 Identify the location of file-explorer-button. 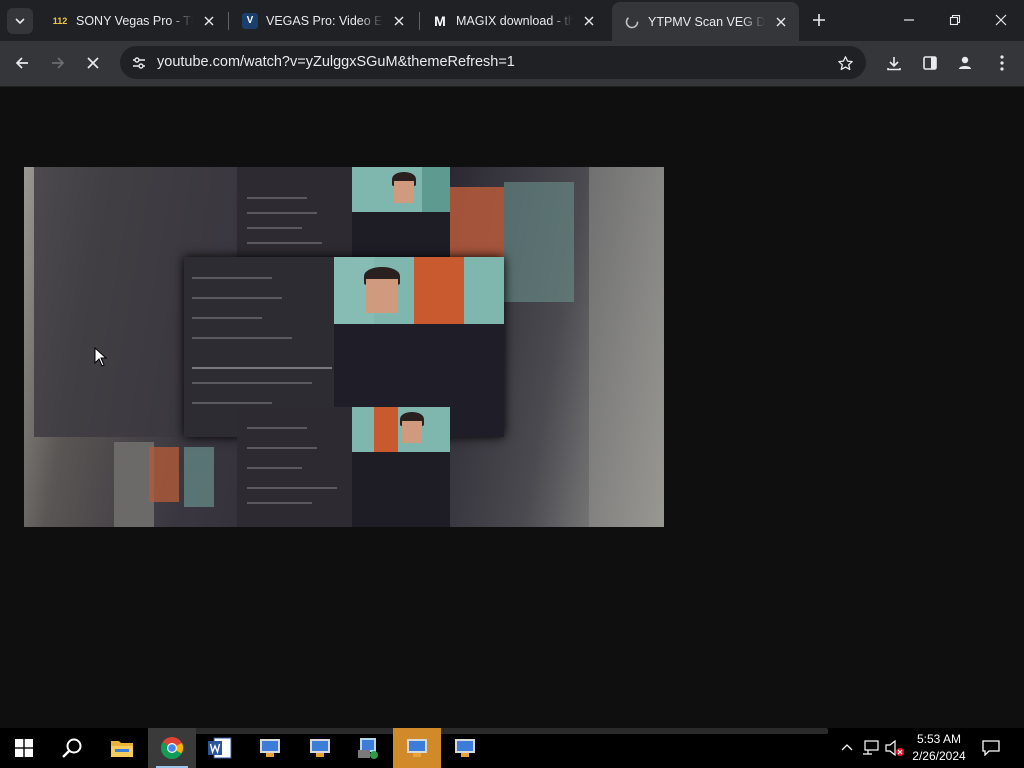
(122, 748).